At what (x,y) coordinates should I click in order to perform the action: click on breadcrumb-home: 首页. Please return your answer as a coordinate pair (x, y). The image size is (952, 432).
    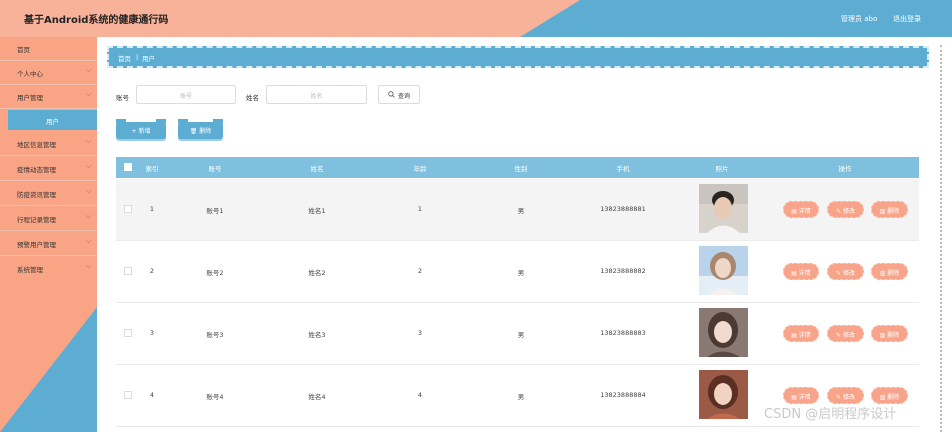
    Looking at the image, I should click on (124, 58).